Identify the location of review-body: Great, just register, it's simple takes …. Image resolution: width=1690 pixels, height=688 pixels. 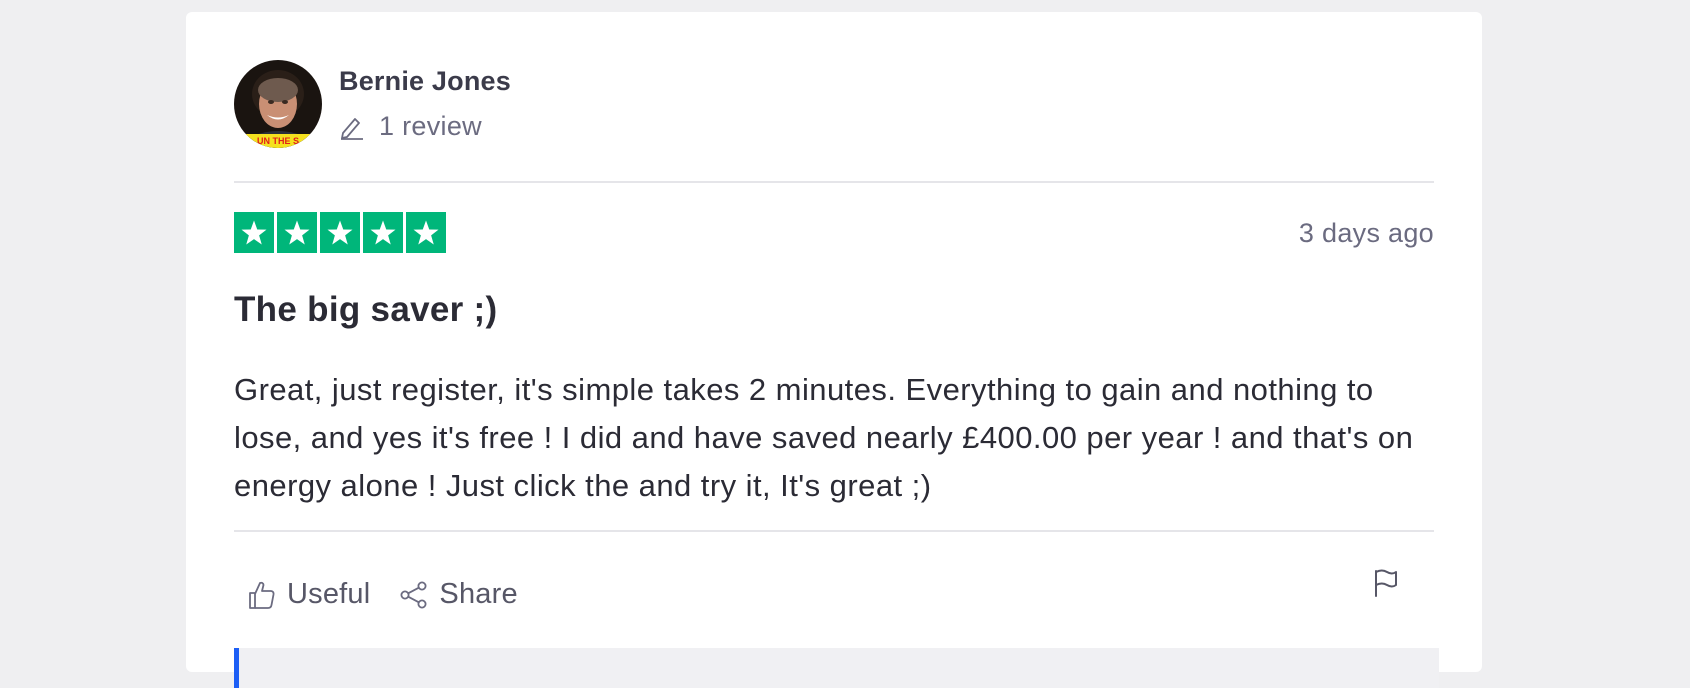
(824, 437).